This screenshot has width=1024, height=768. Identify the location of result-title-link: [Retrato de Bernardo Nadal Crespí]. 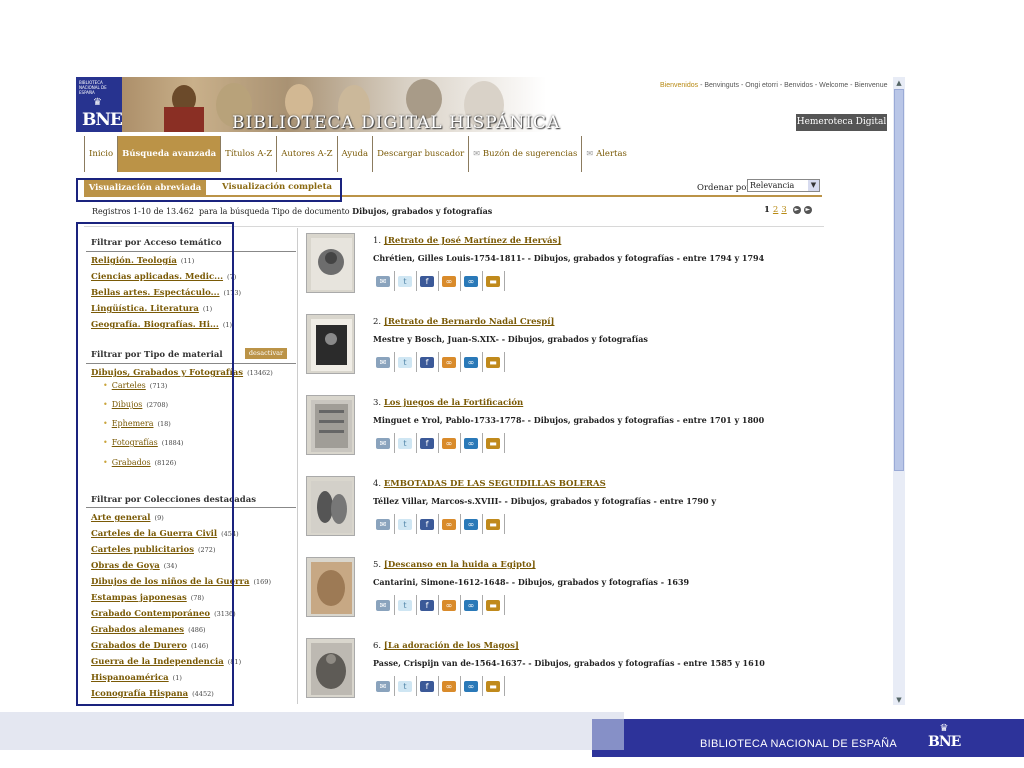
(469, 322).